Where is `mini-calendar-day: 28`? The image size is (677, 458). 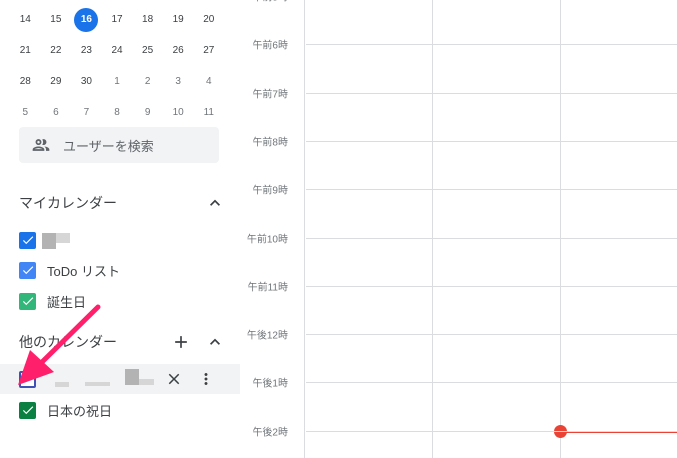 mini-calendar-day: 28 is located at coordinates (25, 82).